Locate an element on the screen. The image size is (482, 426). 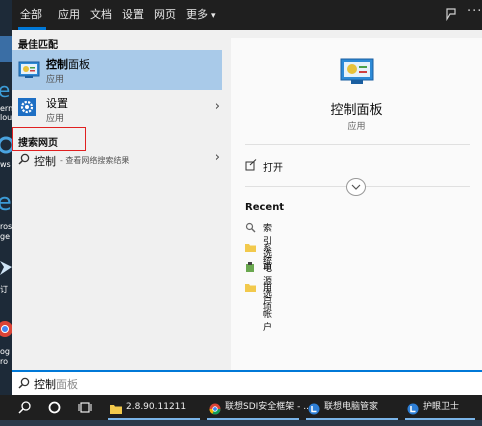
chevron-down-icon is located at coordinates (356, 187).